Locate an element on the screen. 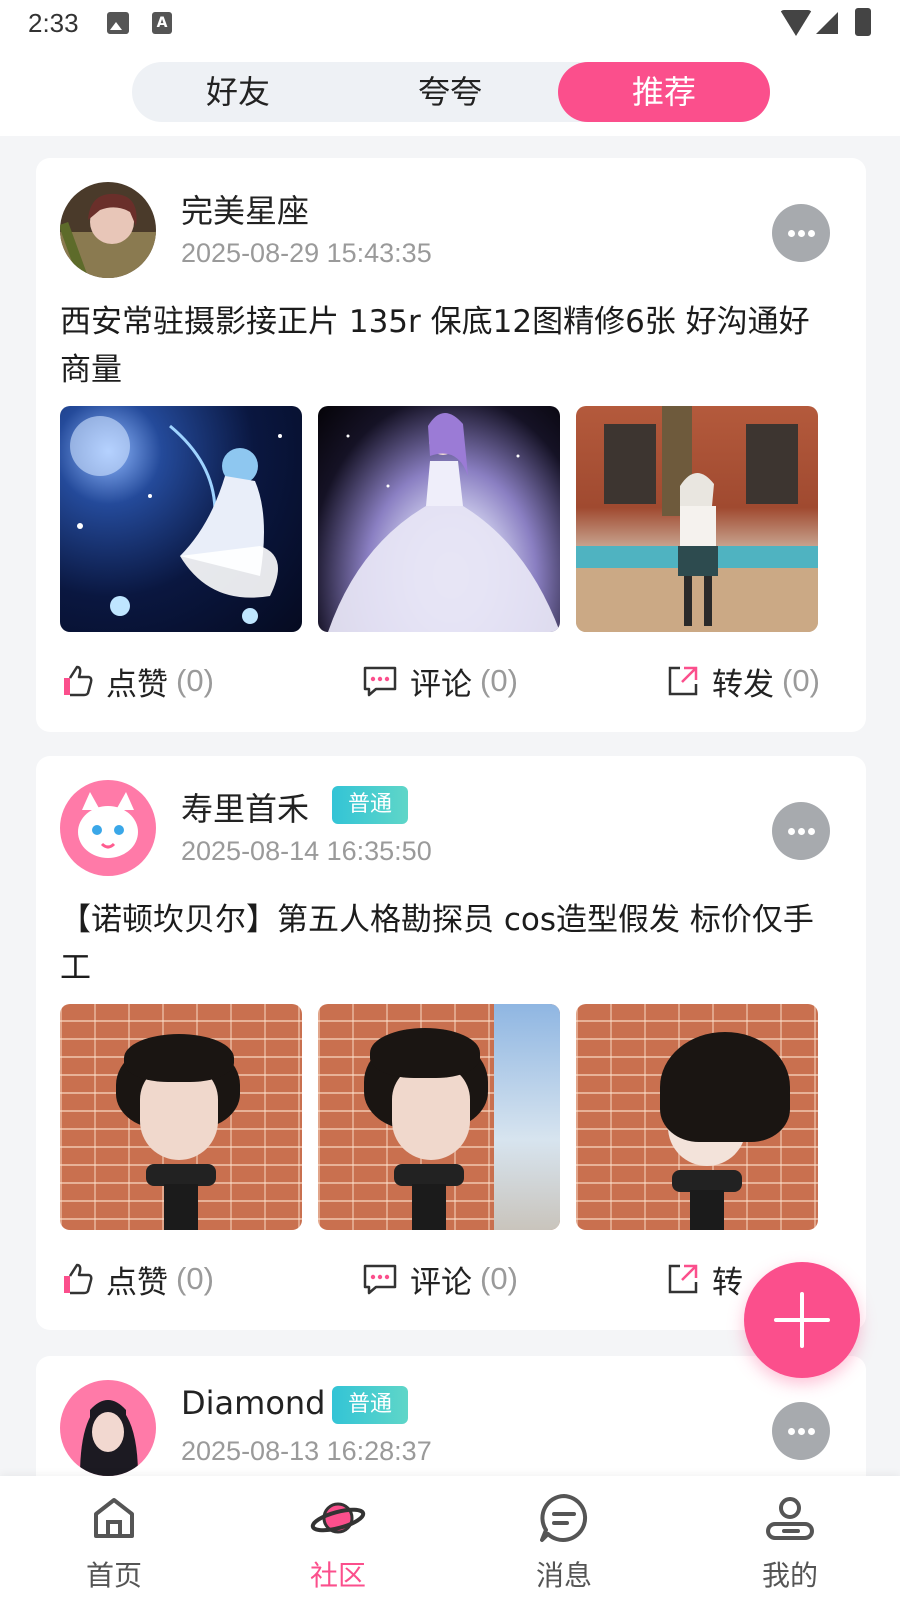  battery-icon is located at coordinates (863, 22).